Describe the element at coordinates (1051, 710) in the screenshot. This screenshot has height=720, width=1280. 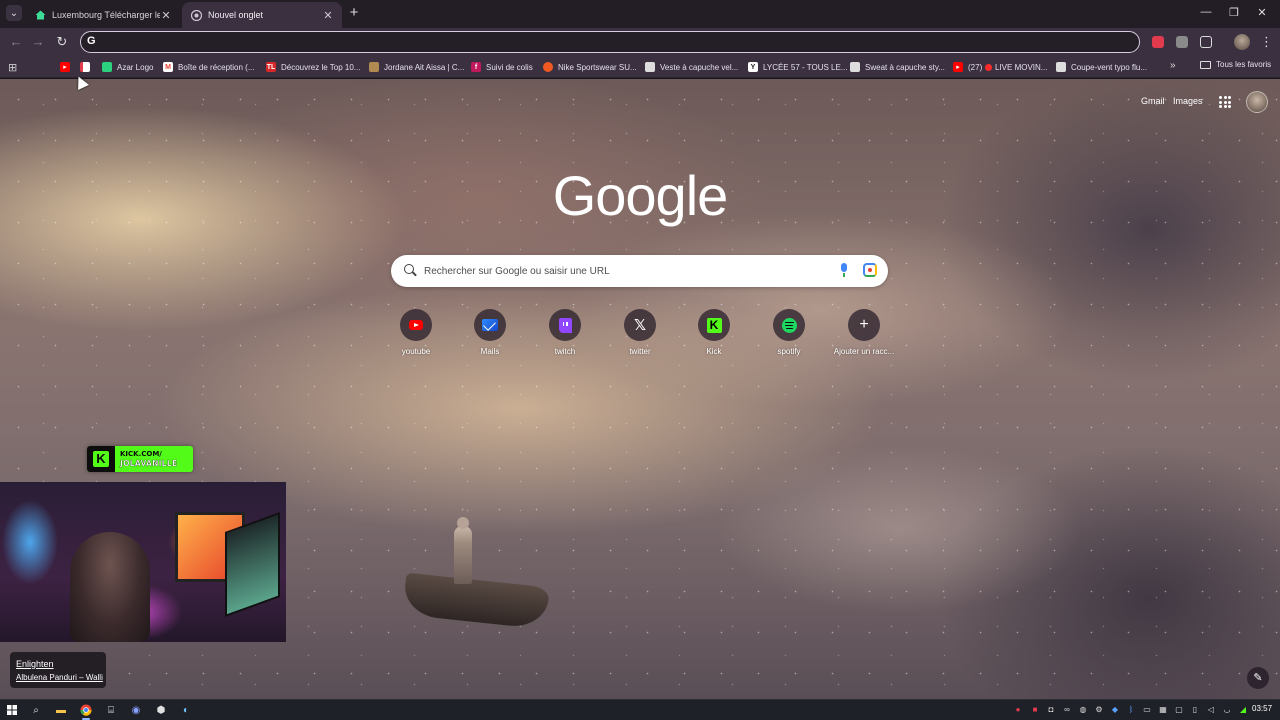
I see `tray-controller-icon: ◘` at that location.